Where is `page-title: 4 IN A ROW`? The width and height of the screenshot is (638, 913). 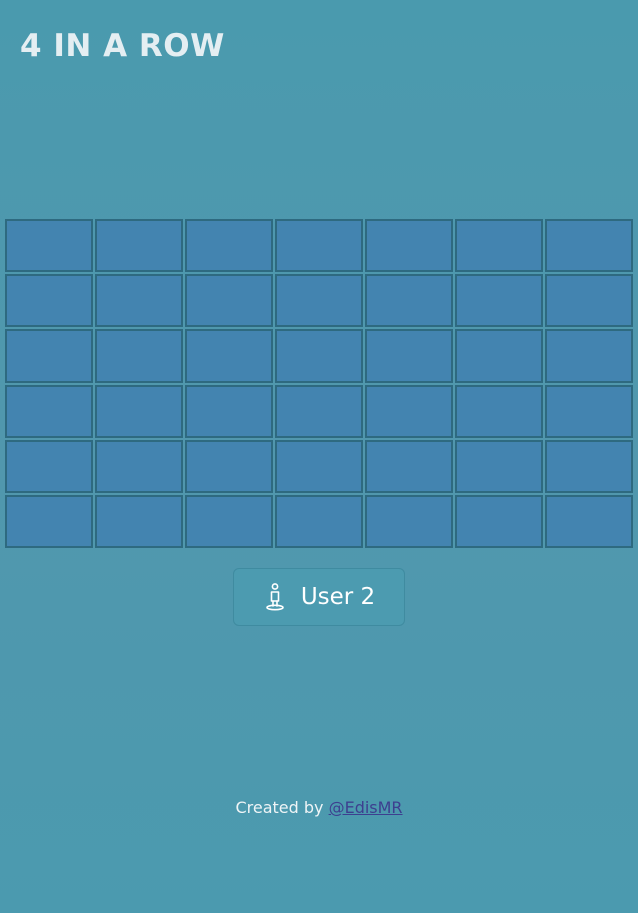
page-title: 4 IN A ROW is located at coordinates (122, 46).